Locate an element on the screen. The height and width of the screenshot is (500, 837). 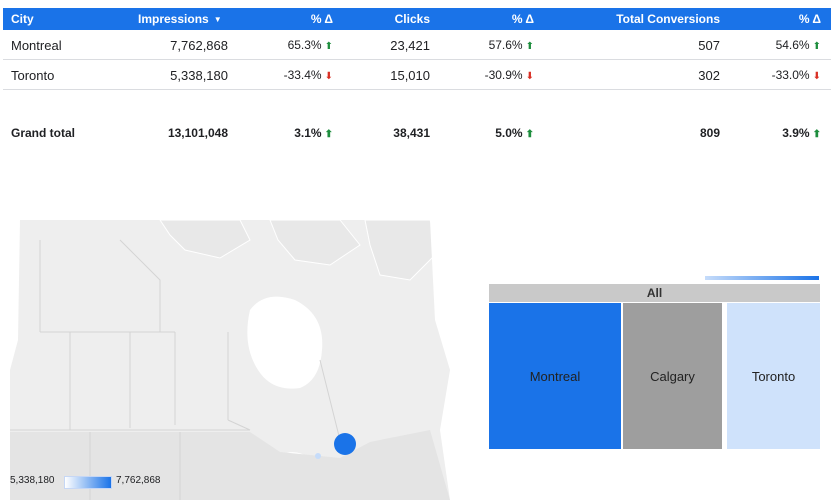
cell-conversions: 507 is located at coordinates (709, 45).